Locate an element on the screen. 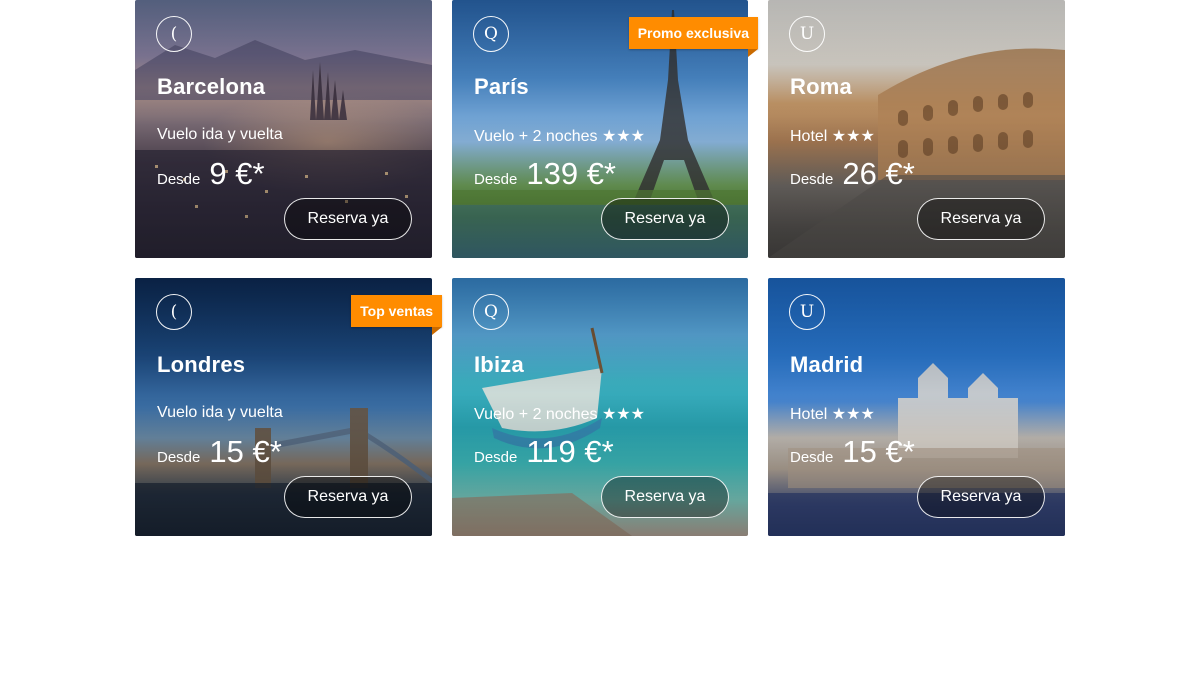  price-row: Desde 139 €* is located at coordinates (545, 174).